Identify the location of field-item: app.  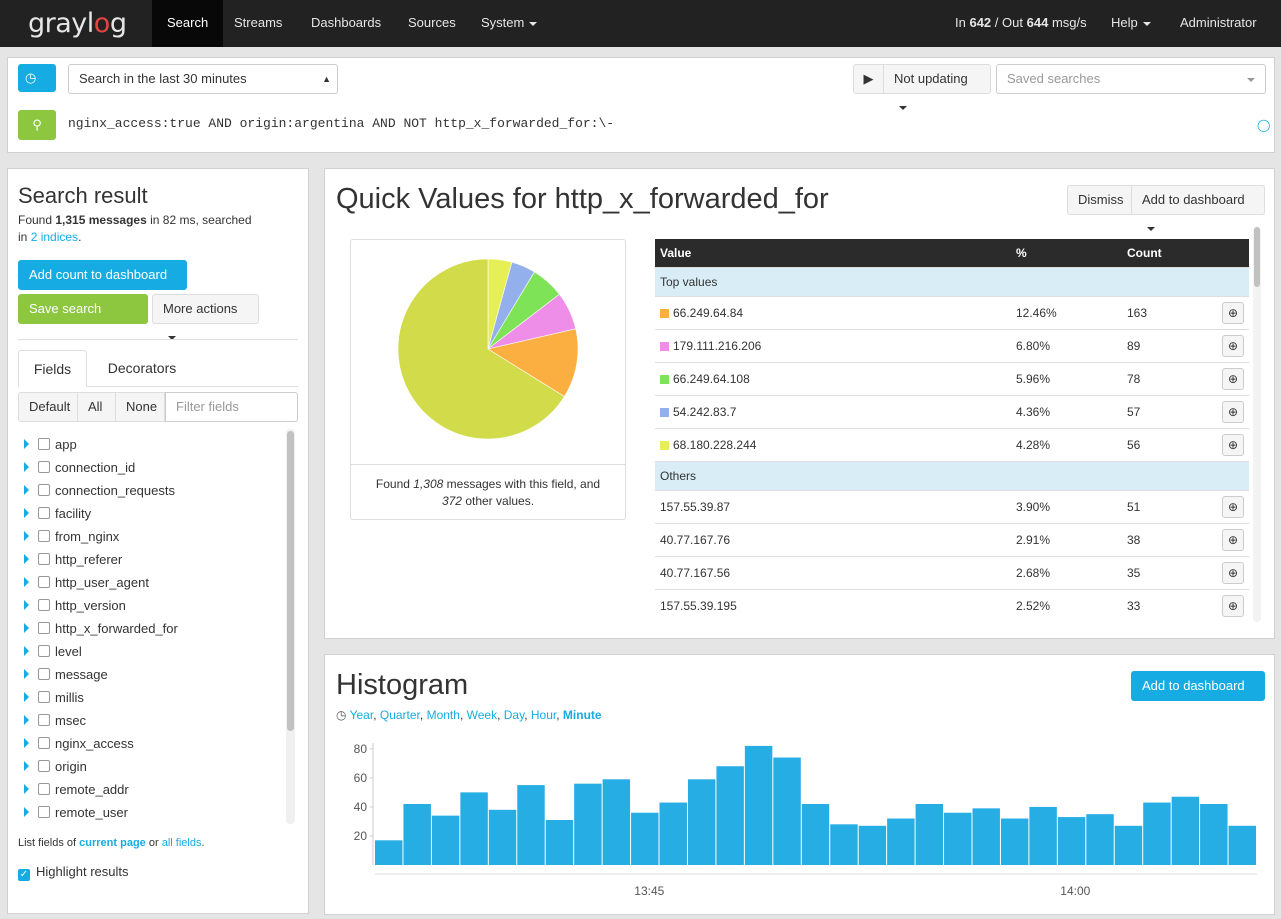
(50, 445).